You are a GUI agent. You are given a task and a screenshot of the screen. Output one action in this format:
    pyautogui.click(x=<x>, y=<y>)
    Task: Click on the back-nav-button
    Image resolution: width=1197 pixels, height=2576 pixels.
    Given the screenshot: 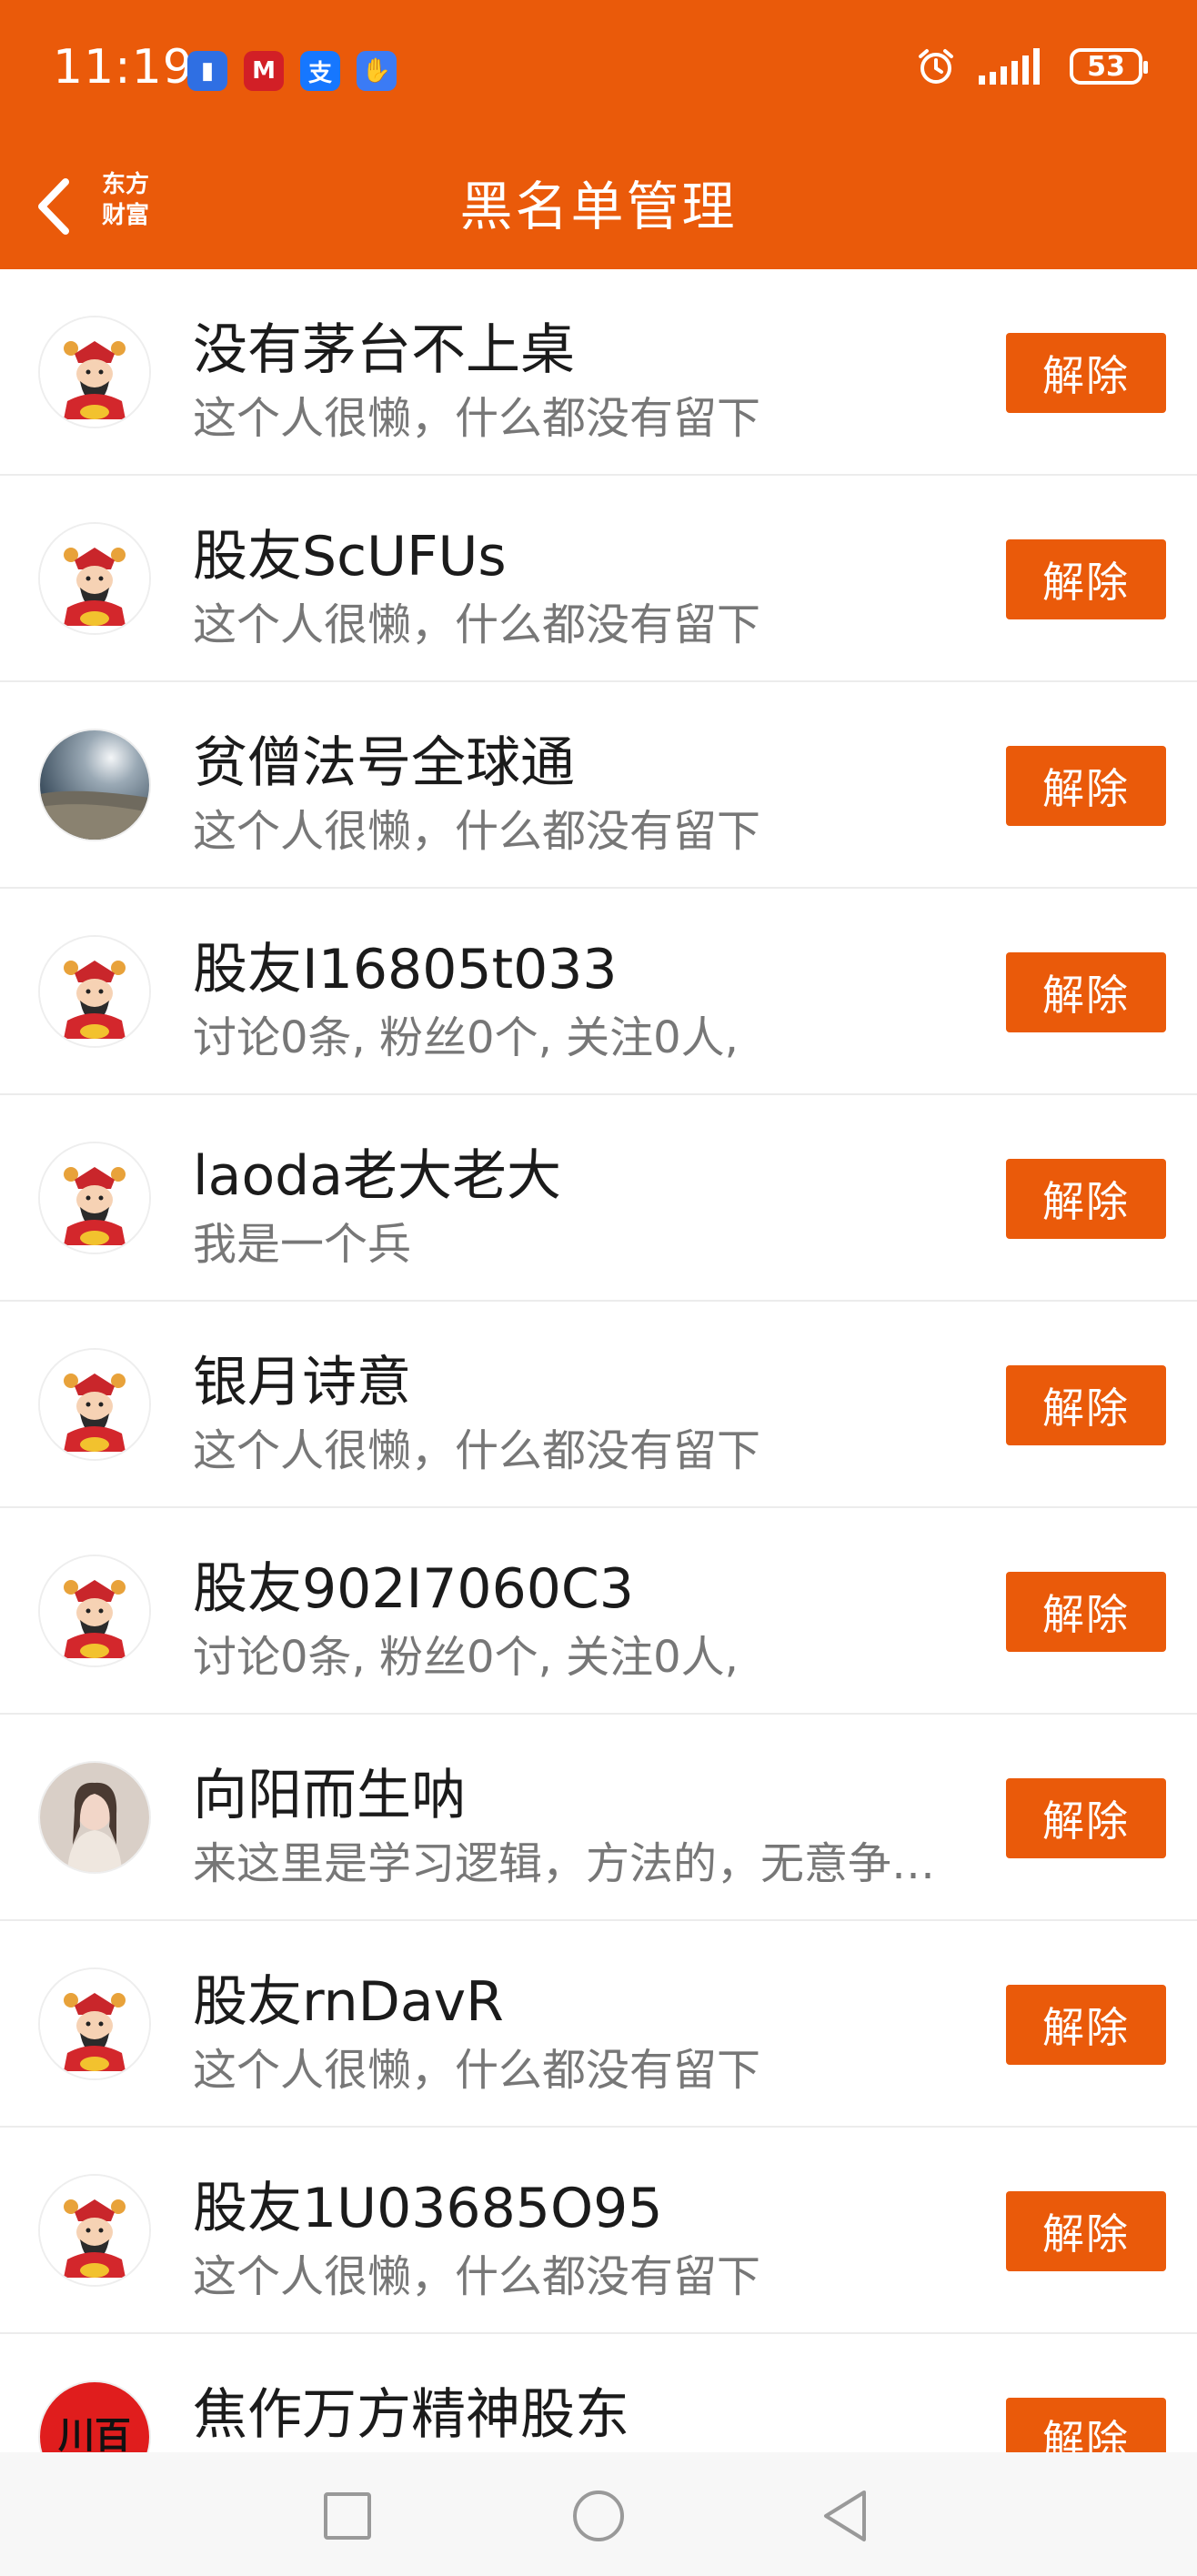 What is the action you would take?
    pyautogui.click(x=846, y=2516)
    